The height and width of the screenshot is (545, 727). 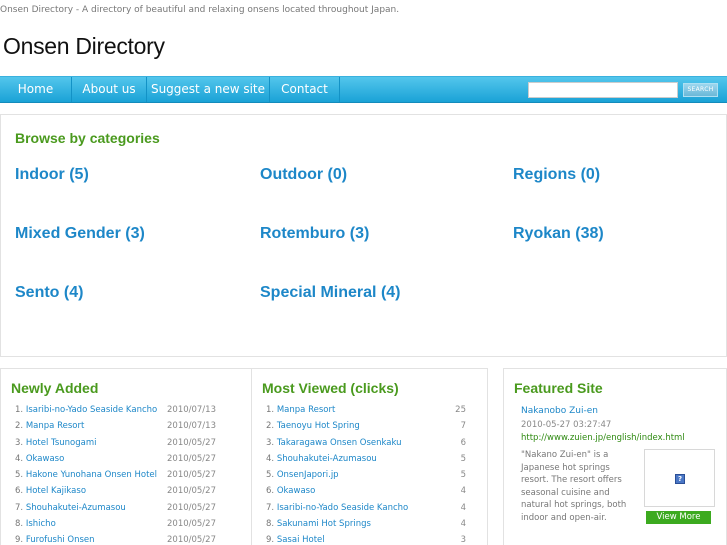 What do you see at coordinates (339, 443) in the screenshot?
I see `site-link: Takaragawa Onsen Osenkaku` at bounding box center [339, 443].